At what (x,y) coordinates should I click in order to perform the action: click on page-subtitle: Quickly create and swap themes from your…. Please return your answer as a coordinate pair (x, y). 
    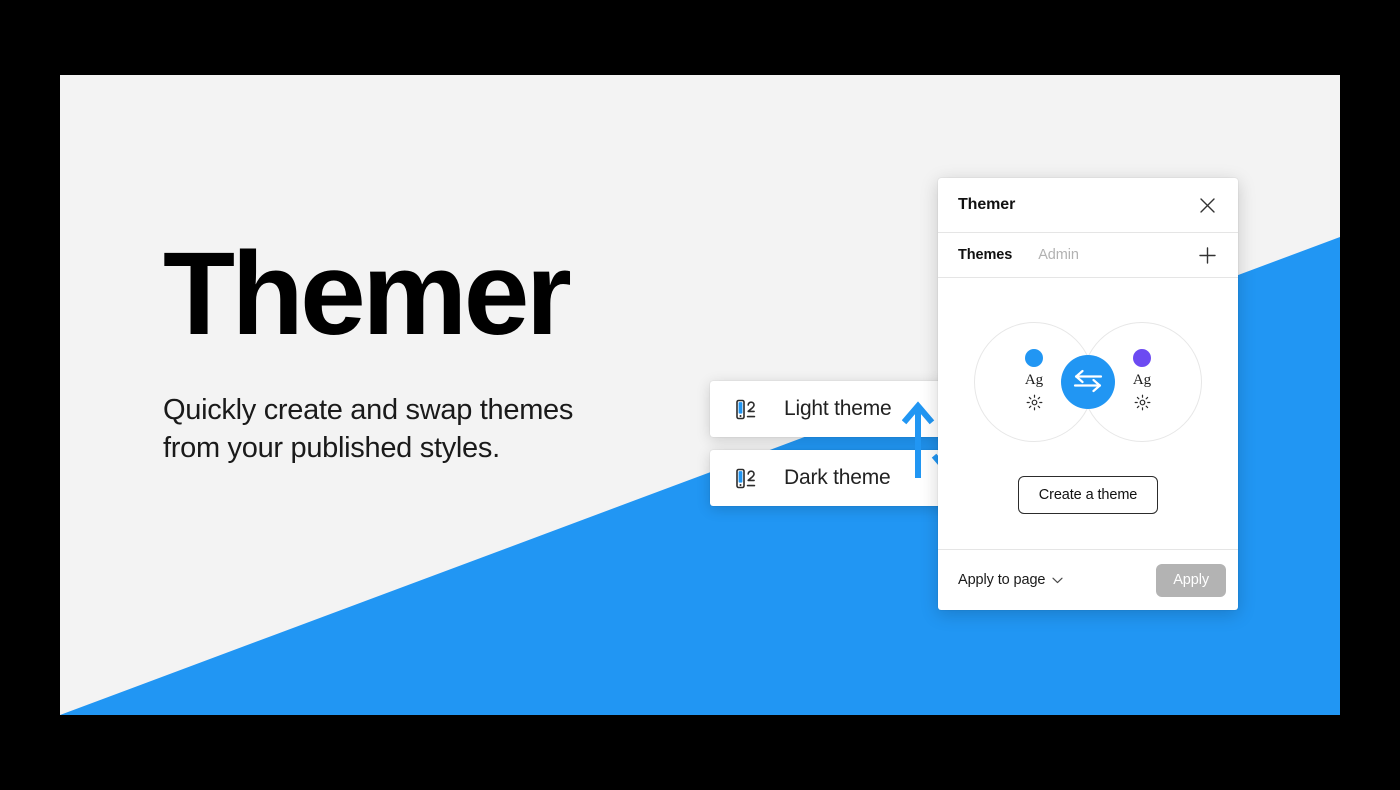
    Looking at the image, I should click on (368, 429).